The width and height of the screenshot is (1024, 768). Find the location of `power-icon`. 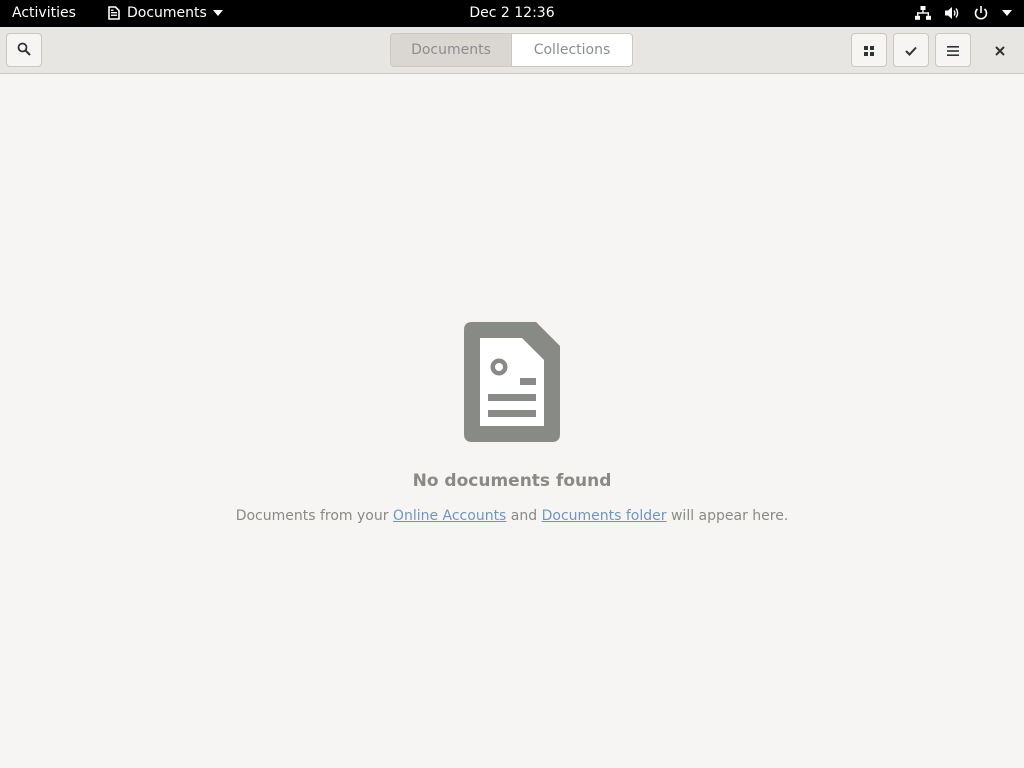

power-icon is located at coordinates (981, 13).